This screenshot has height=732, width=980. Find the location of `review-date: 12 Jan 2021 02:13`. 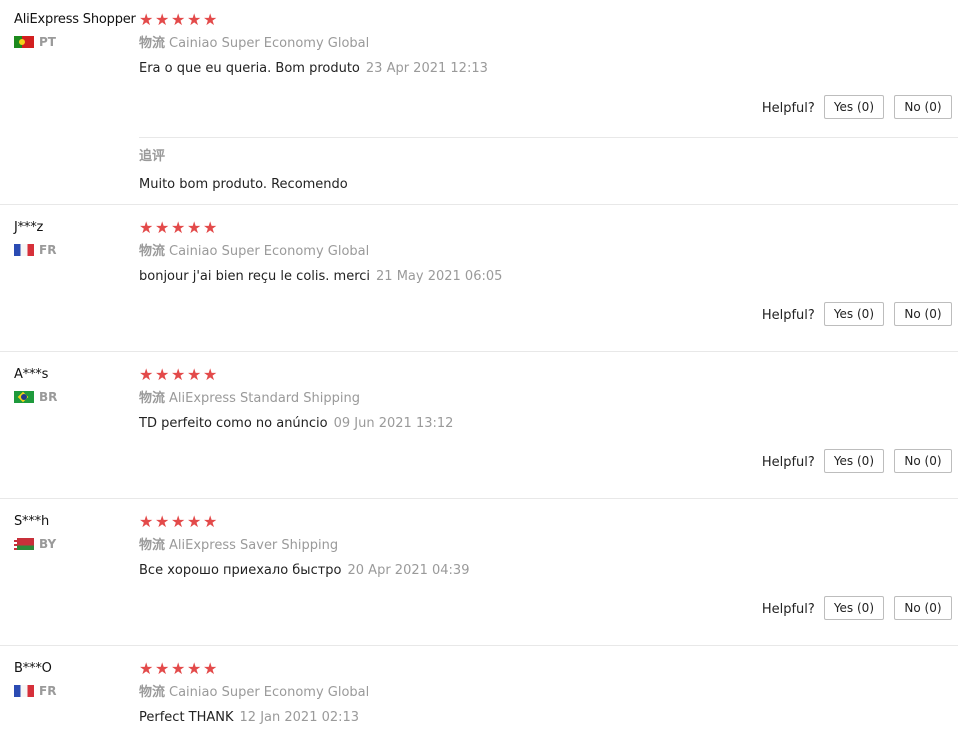

review-date: 12 Jan 2021 02:13 is located at coordinates (299, 717).